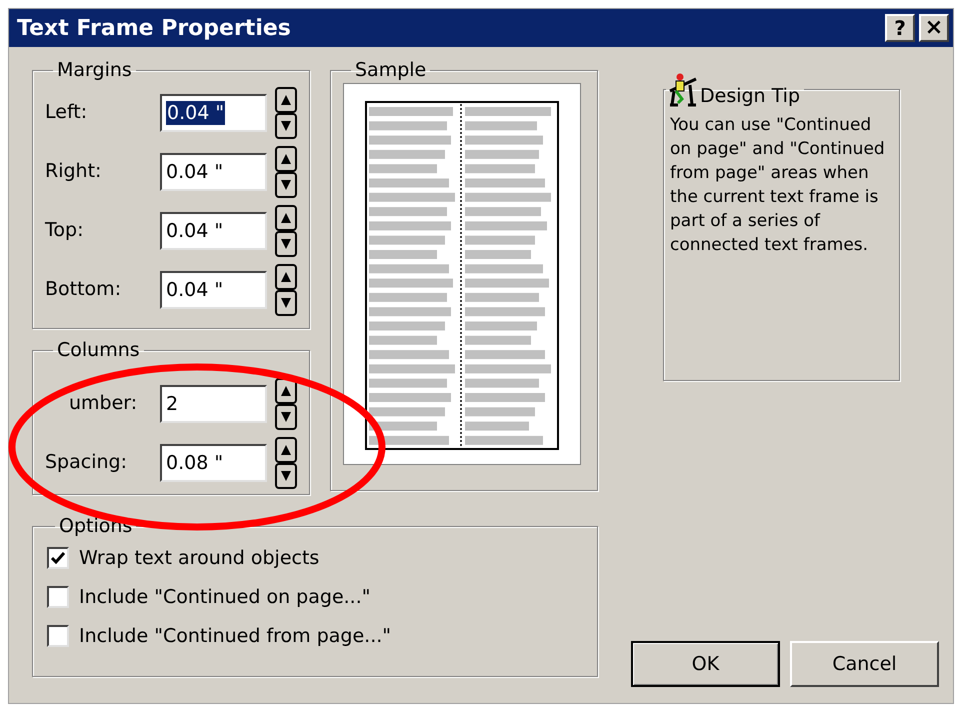 The height and width of the screenshot is (706, 956). I want to click on help-button: ?, so click(900, 28).